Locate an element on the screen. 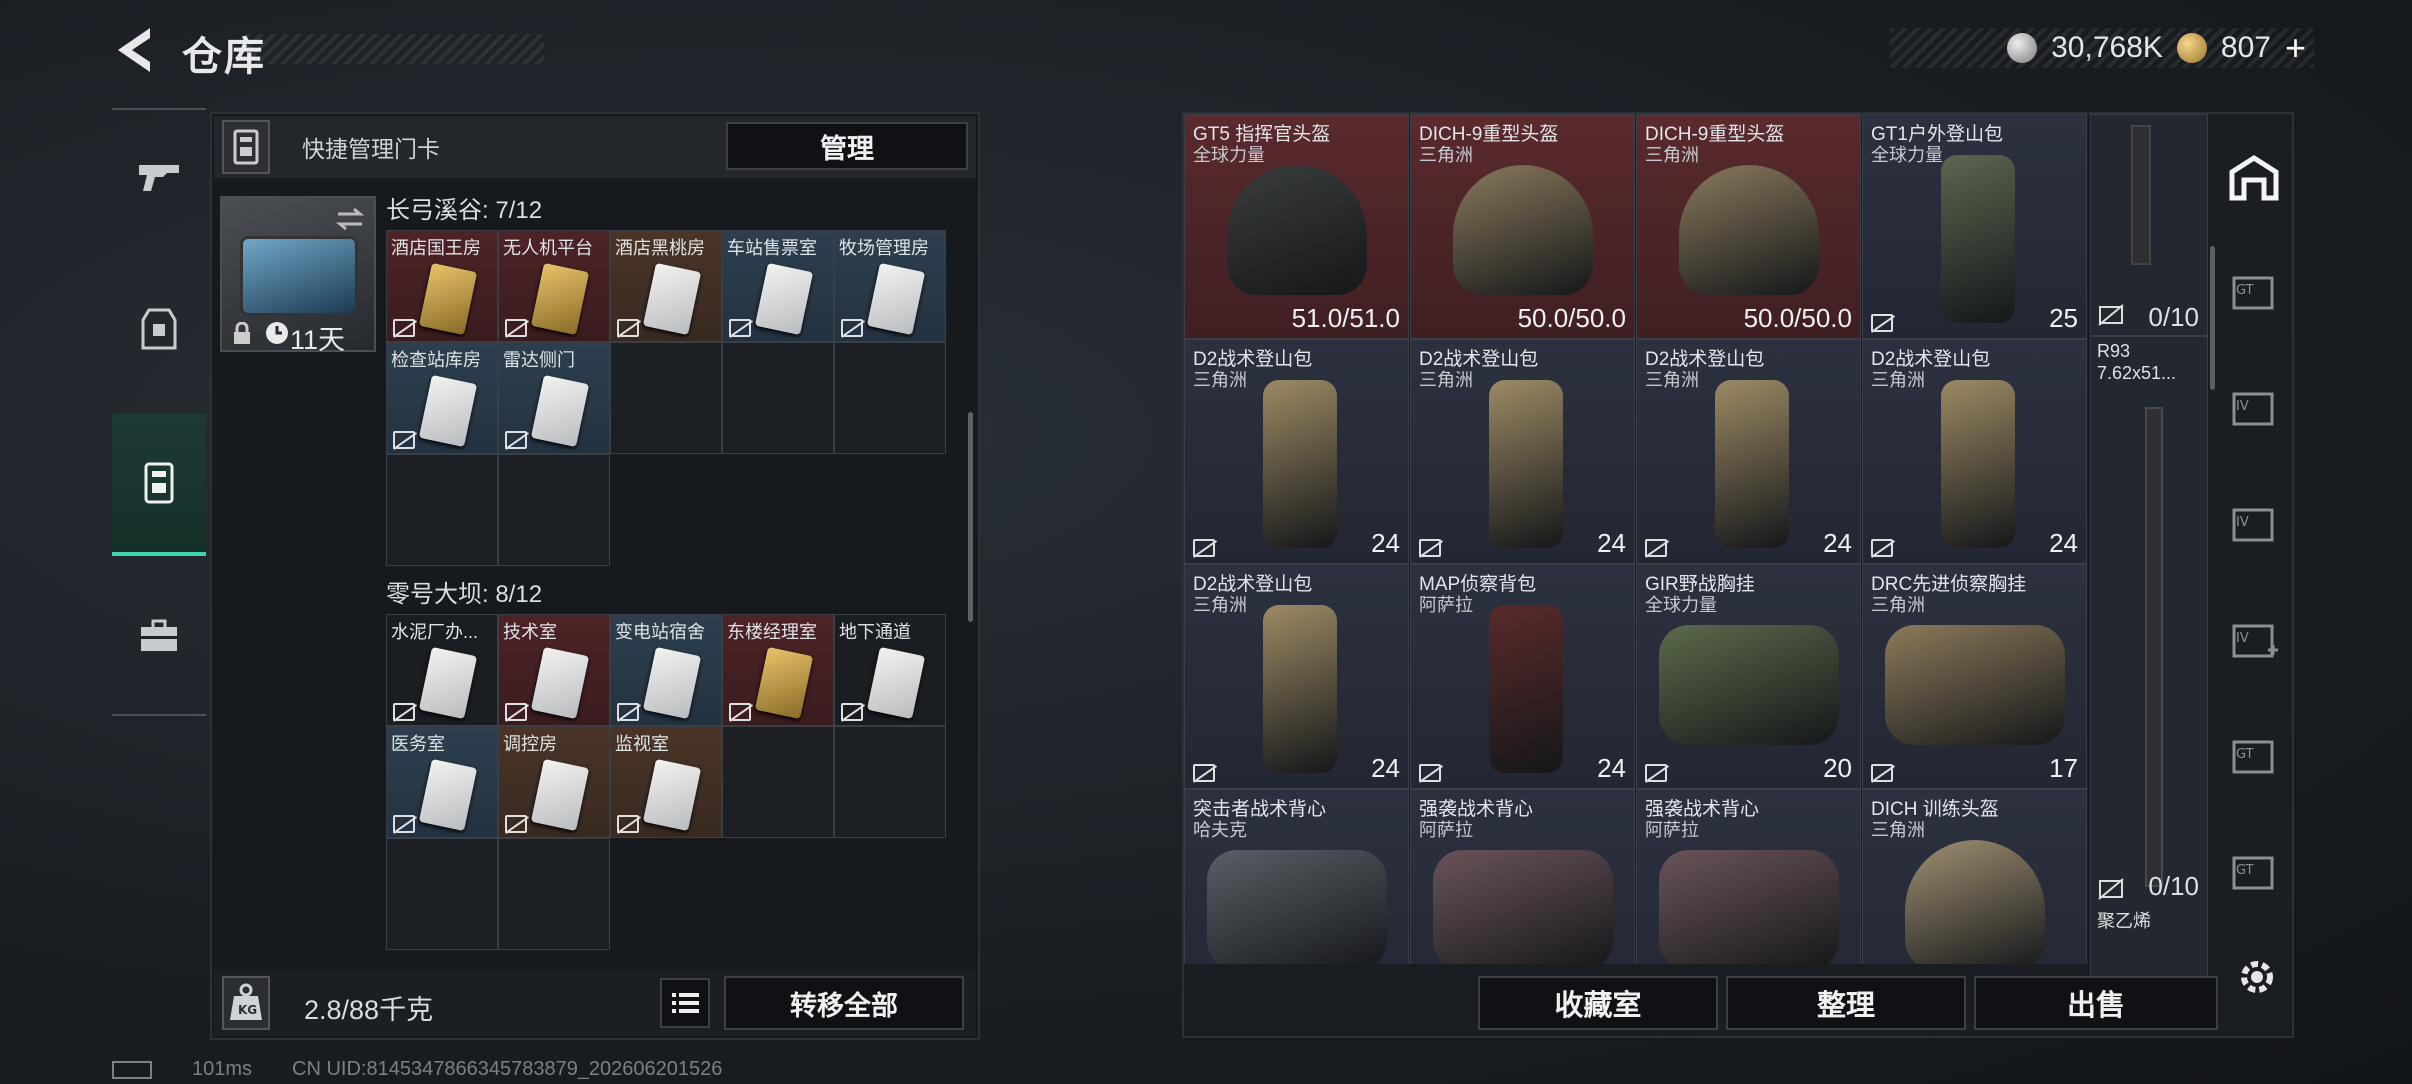 The width and height of the screenshot is (2412, 1084). keycard-label: 酒店国王房 is located at coordinates (436, 248).